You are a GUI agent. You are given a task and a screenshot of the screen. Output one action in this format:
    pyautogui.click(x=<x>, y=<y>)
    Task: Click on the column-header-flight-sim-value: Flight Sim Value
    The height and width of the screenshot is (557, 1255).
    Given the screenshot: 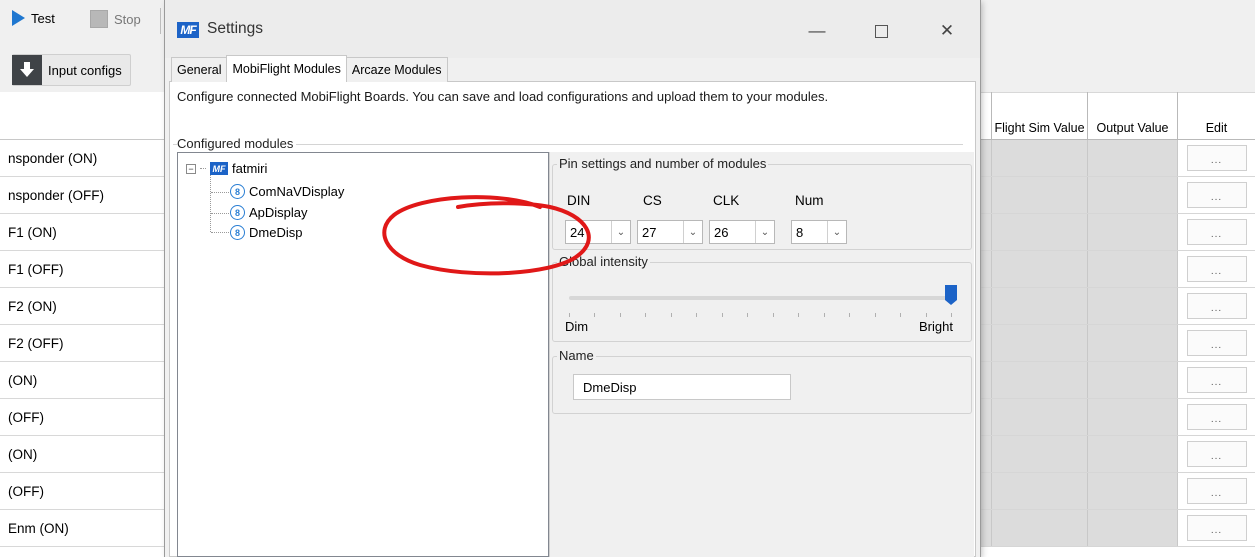 What is the action you would take?
    pyautogui.click(x=1040, y=115)
    